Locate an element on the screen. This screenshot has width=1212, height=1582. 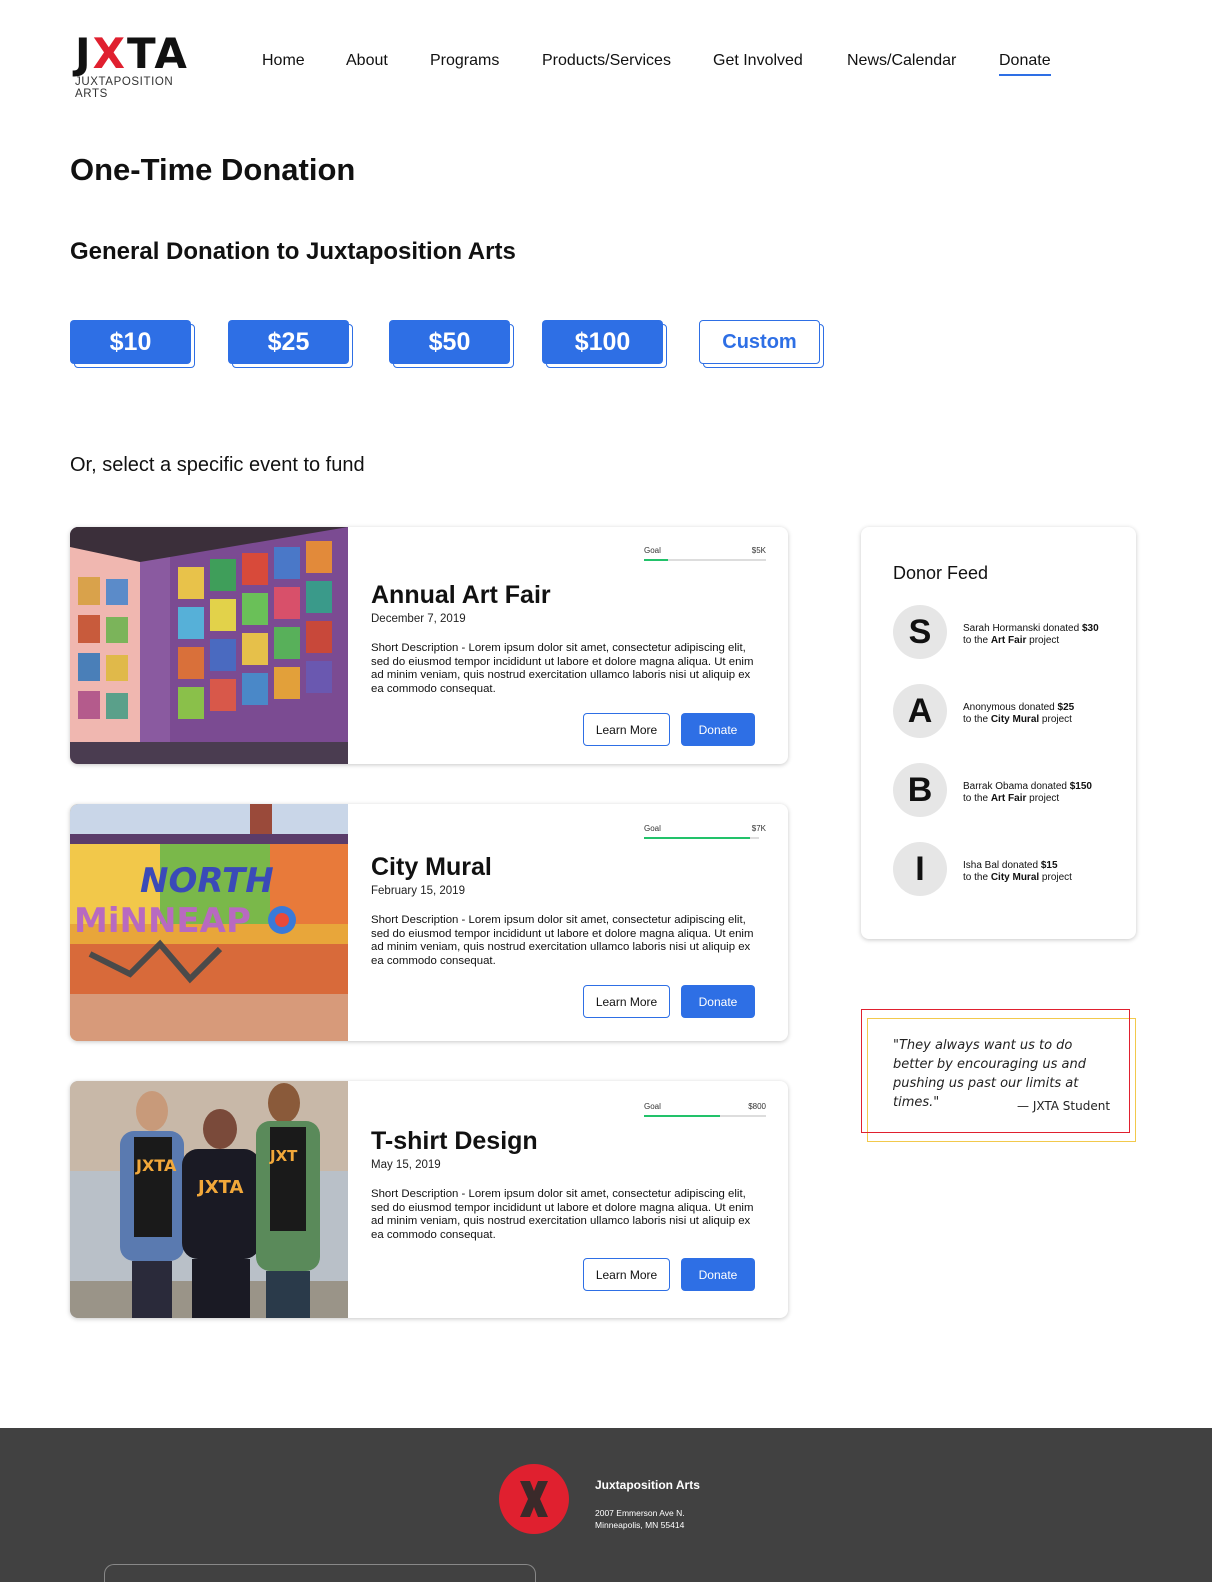
amount-50-button: $50 is located at coordinates (451, 344).